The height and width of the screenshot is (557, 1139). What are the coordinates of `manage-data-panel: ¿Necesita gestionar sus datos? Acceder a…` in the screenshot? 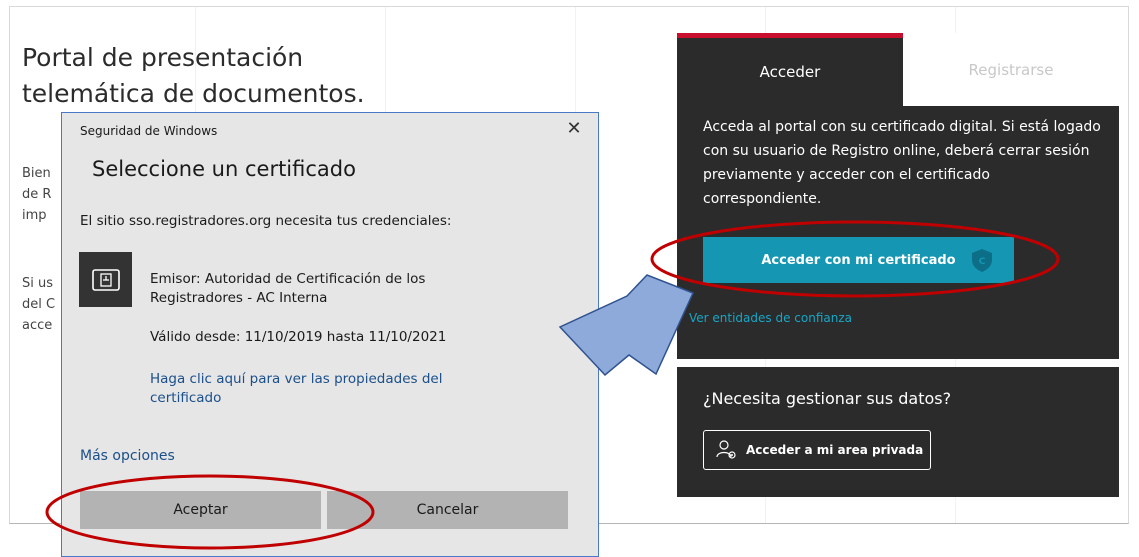 It's located at (898, 432).